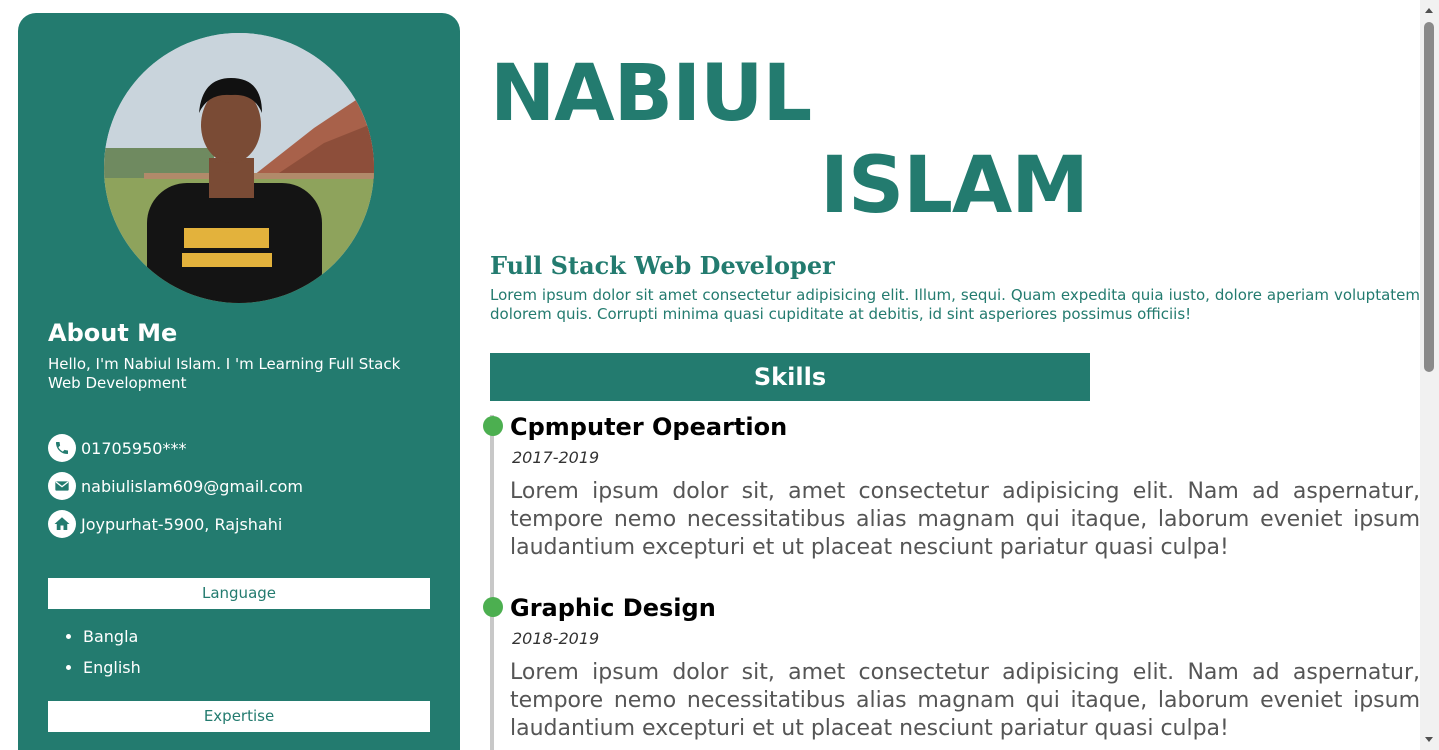  Describe the element at coordinates (62, 524) in the screenshot. I see `home-icon` at that location.